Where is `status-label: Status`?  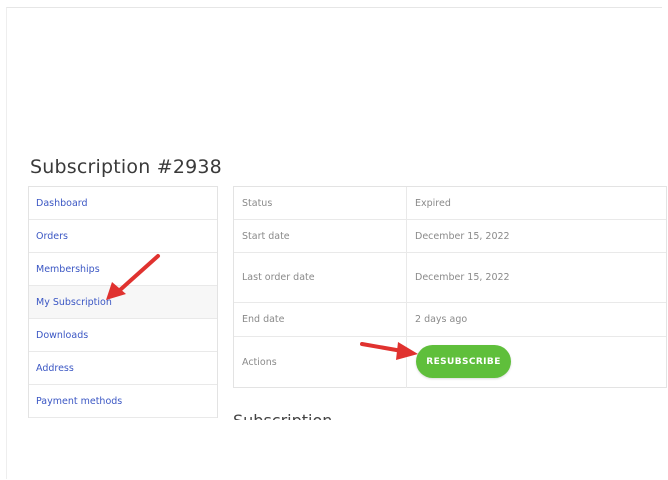 status-label: Status is located at coordinates (320, 203).